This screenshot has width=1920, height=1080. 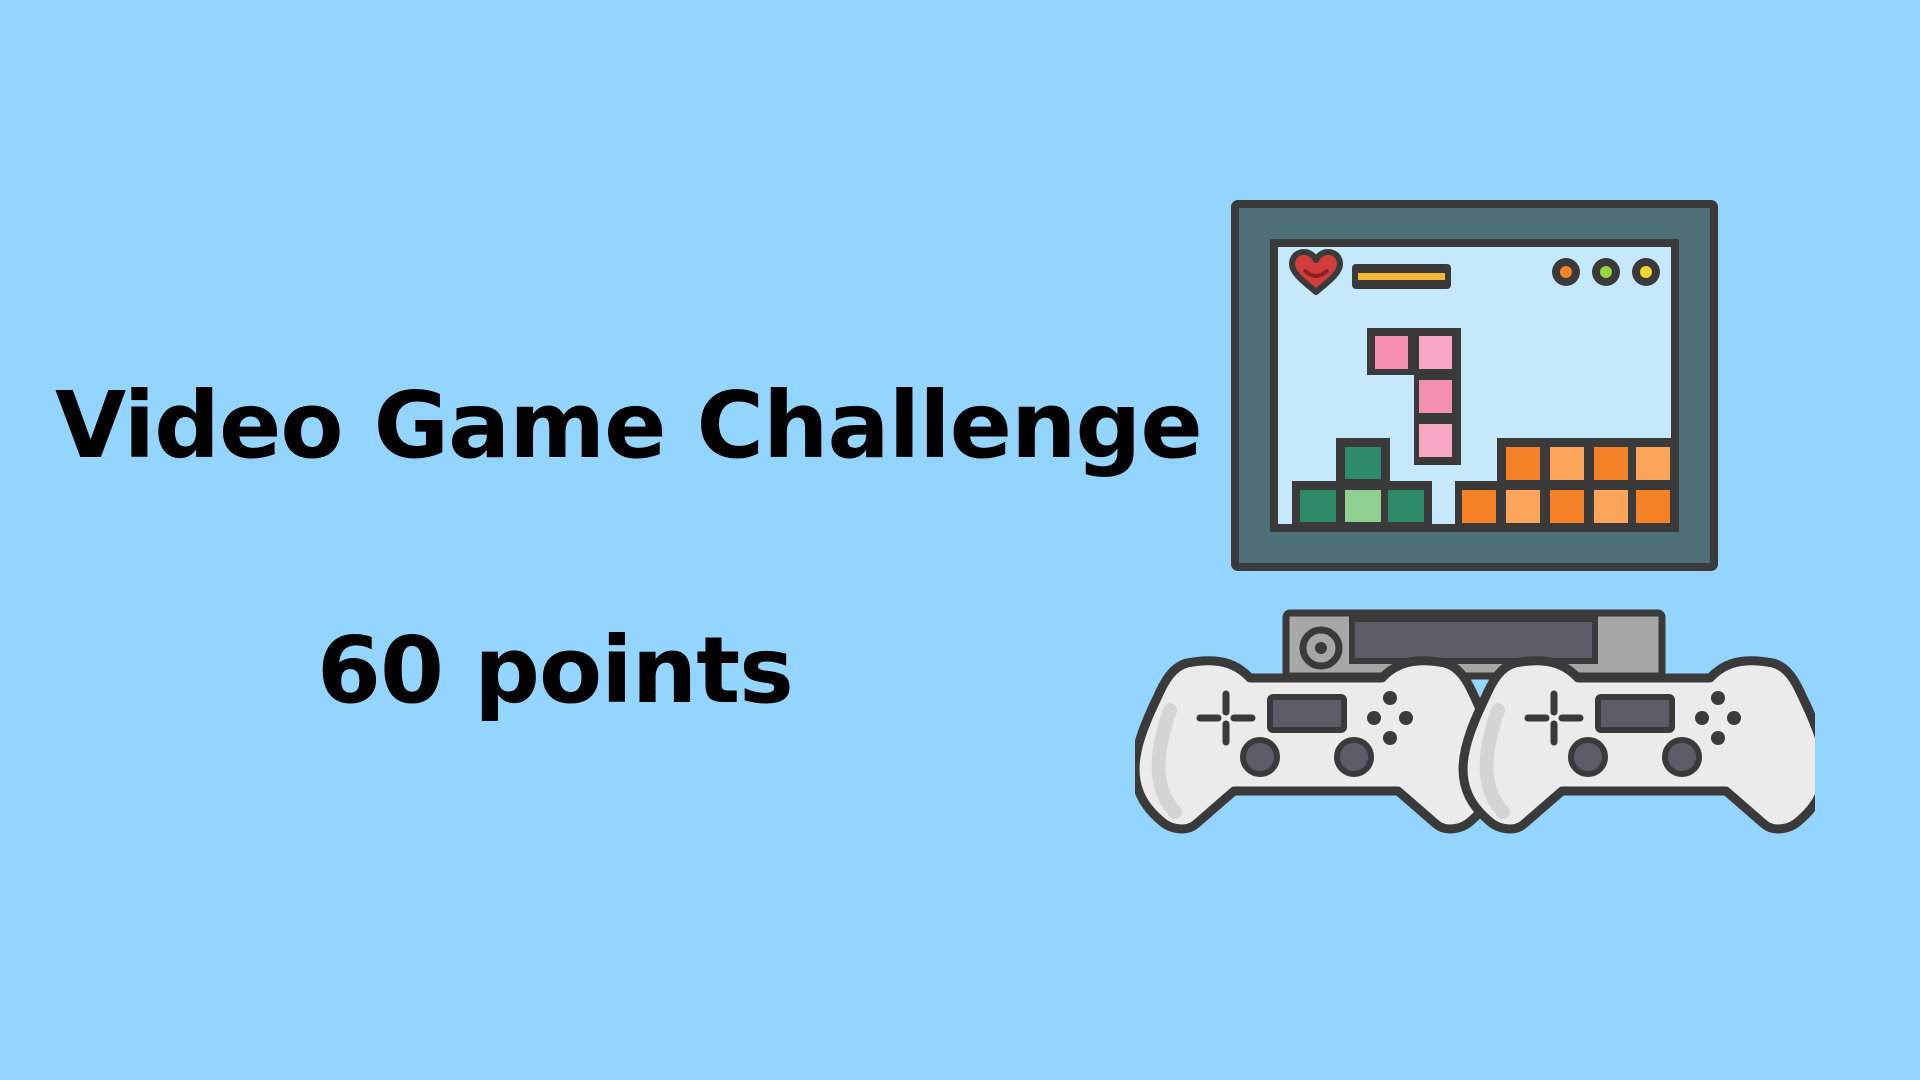 I want to click on tv-monitor-icon, so click(x=1474, y=385).